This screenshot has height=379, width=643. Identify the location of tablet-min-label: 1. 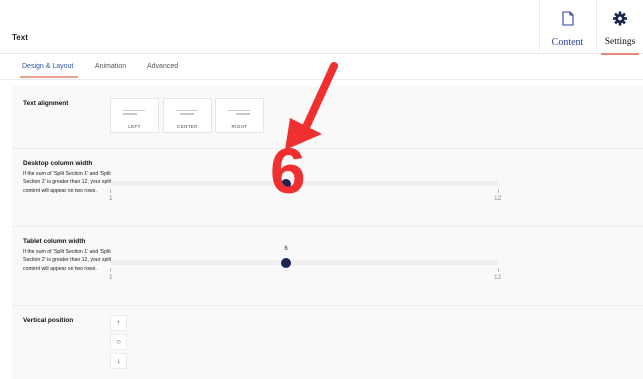
(111, 277).